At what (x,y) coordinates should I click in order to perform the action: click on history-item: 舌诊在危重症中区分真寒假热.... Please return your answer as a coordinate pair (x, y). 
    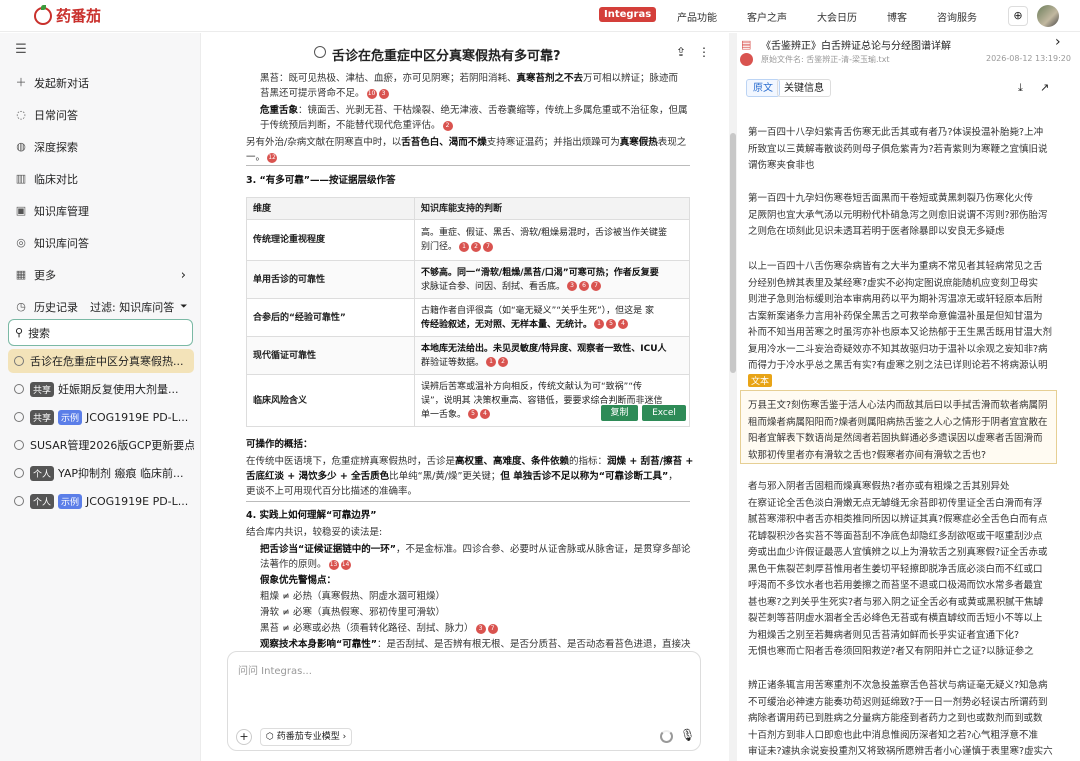
    Looking at the image, I should click on (101, 361).